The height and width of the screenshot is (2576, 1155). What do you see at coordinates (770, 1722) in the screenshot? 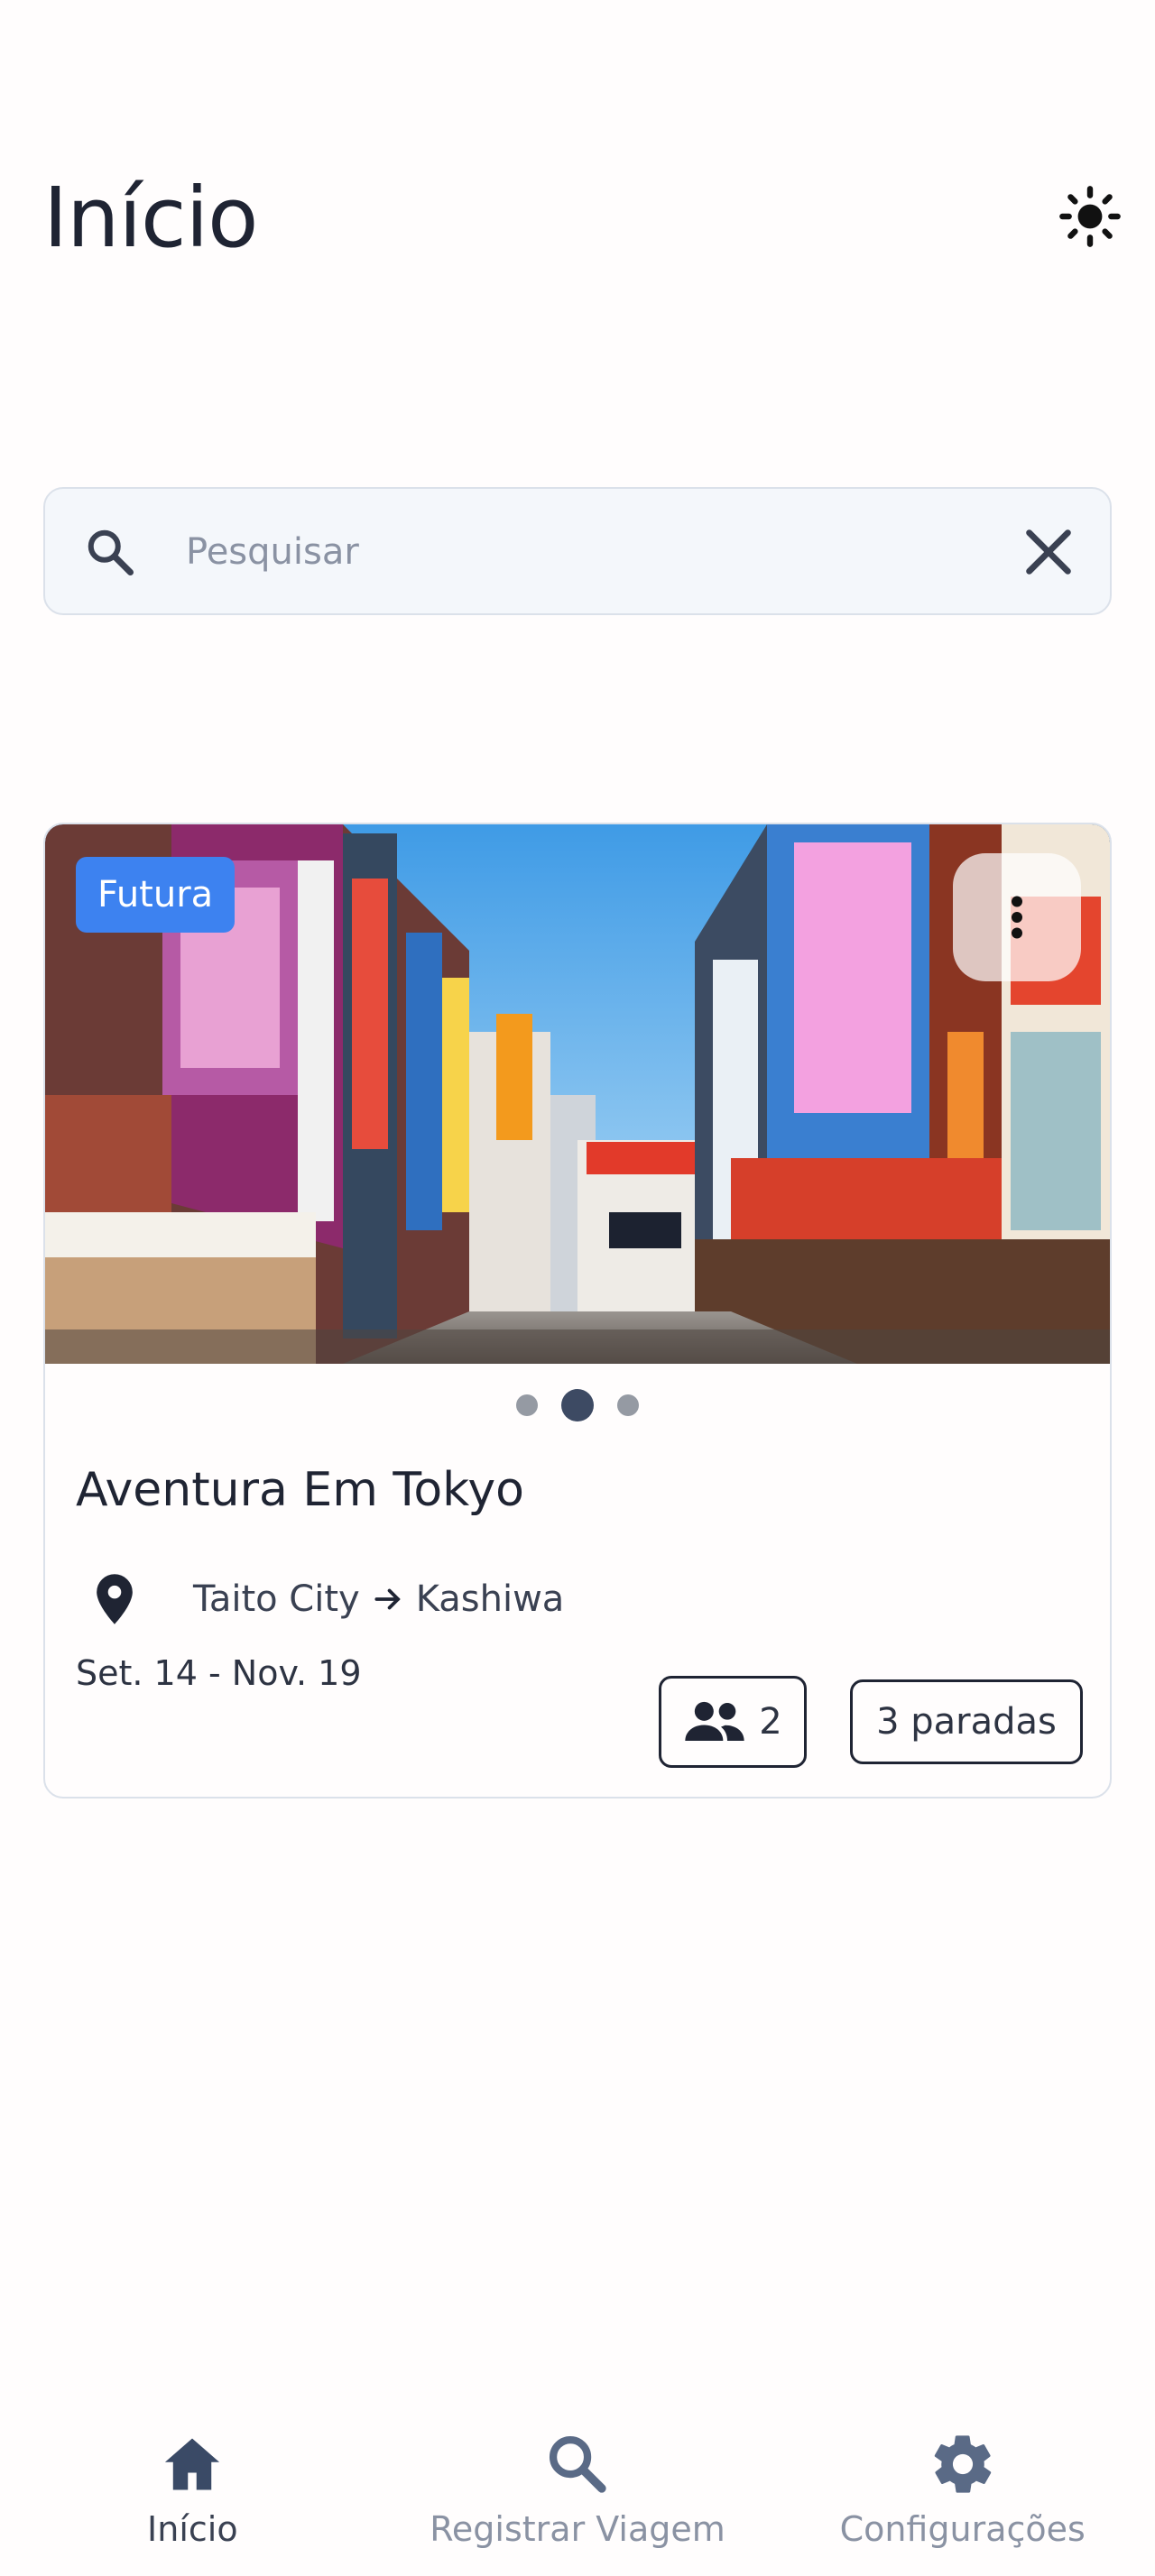
I see `travelers-count: 2` at bounding box center [770, 1722].